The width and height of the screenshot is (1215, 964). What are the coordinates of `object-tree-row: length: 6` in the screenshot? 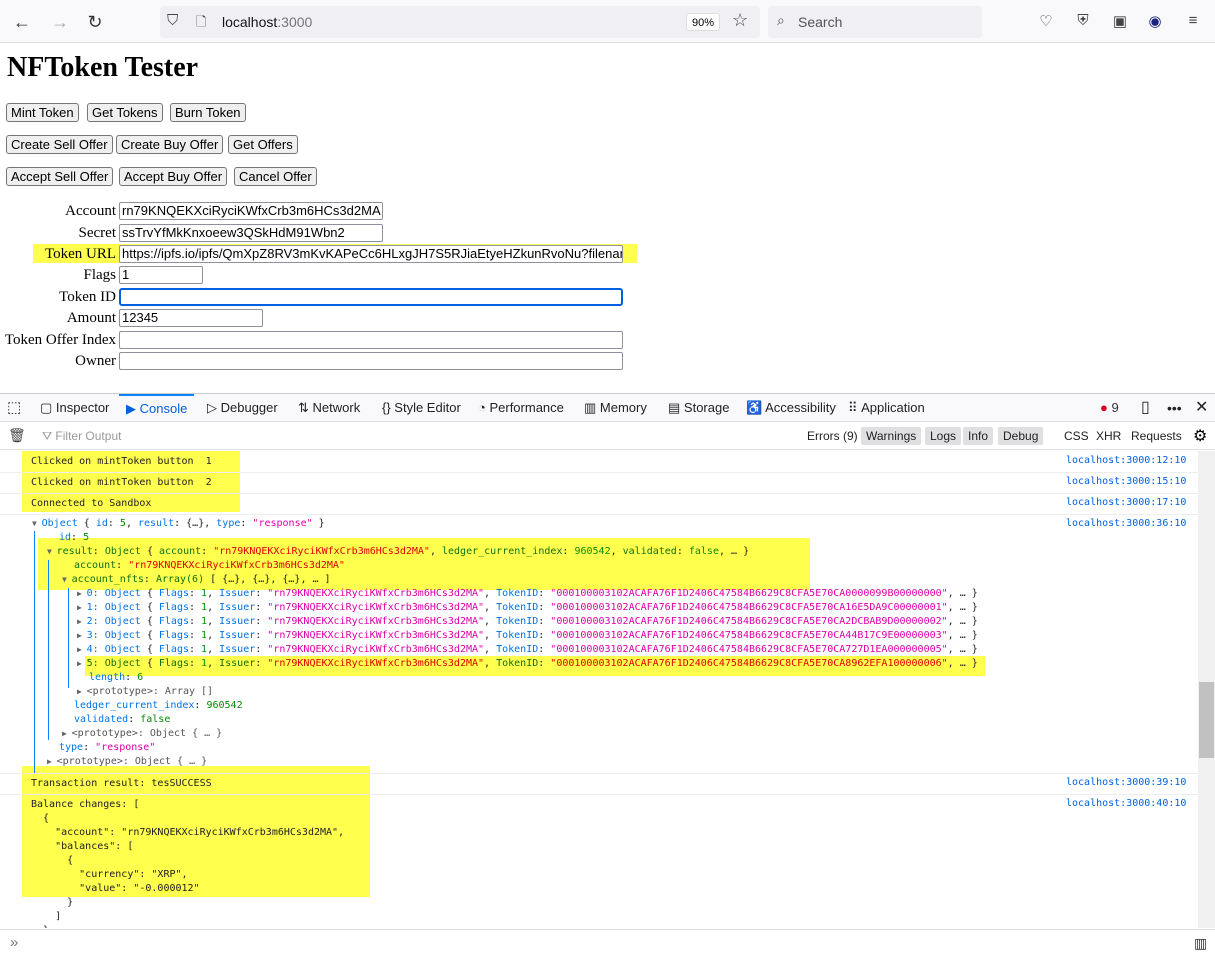 It's located at (643, 678).